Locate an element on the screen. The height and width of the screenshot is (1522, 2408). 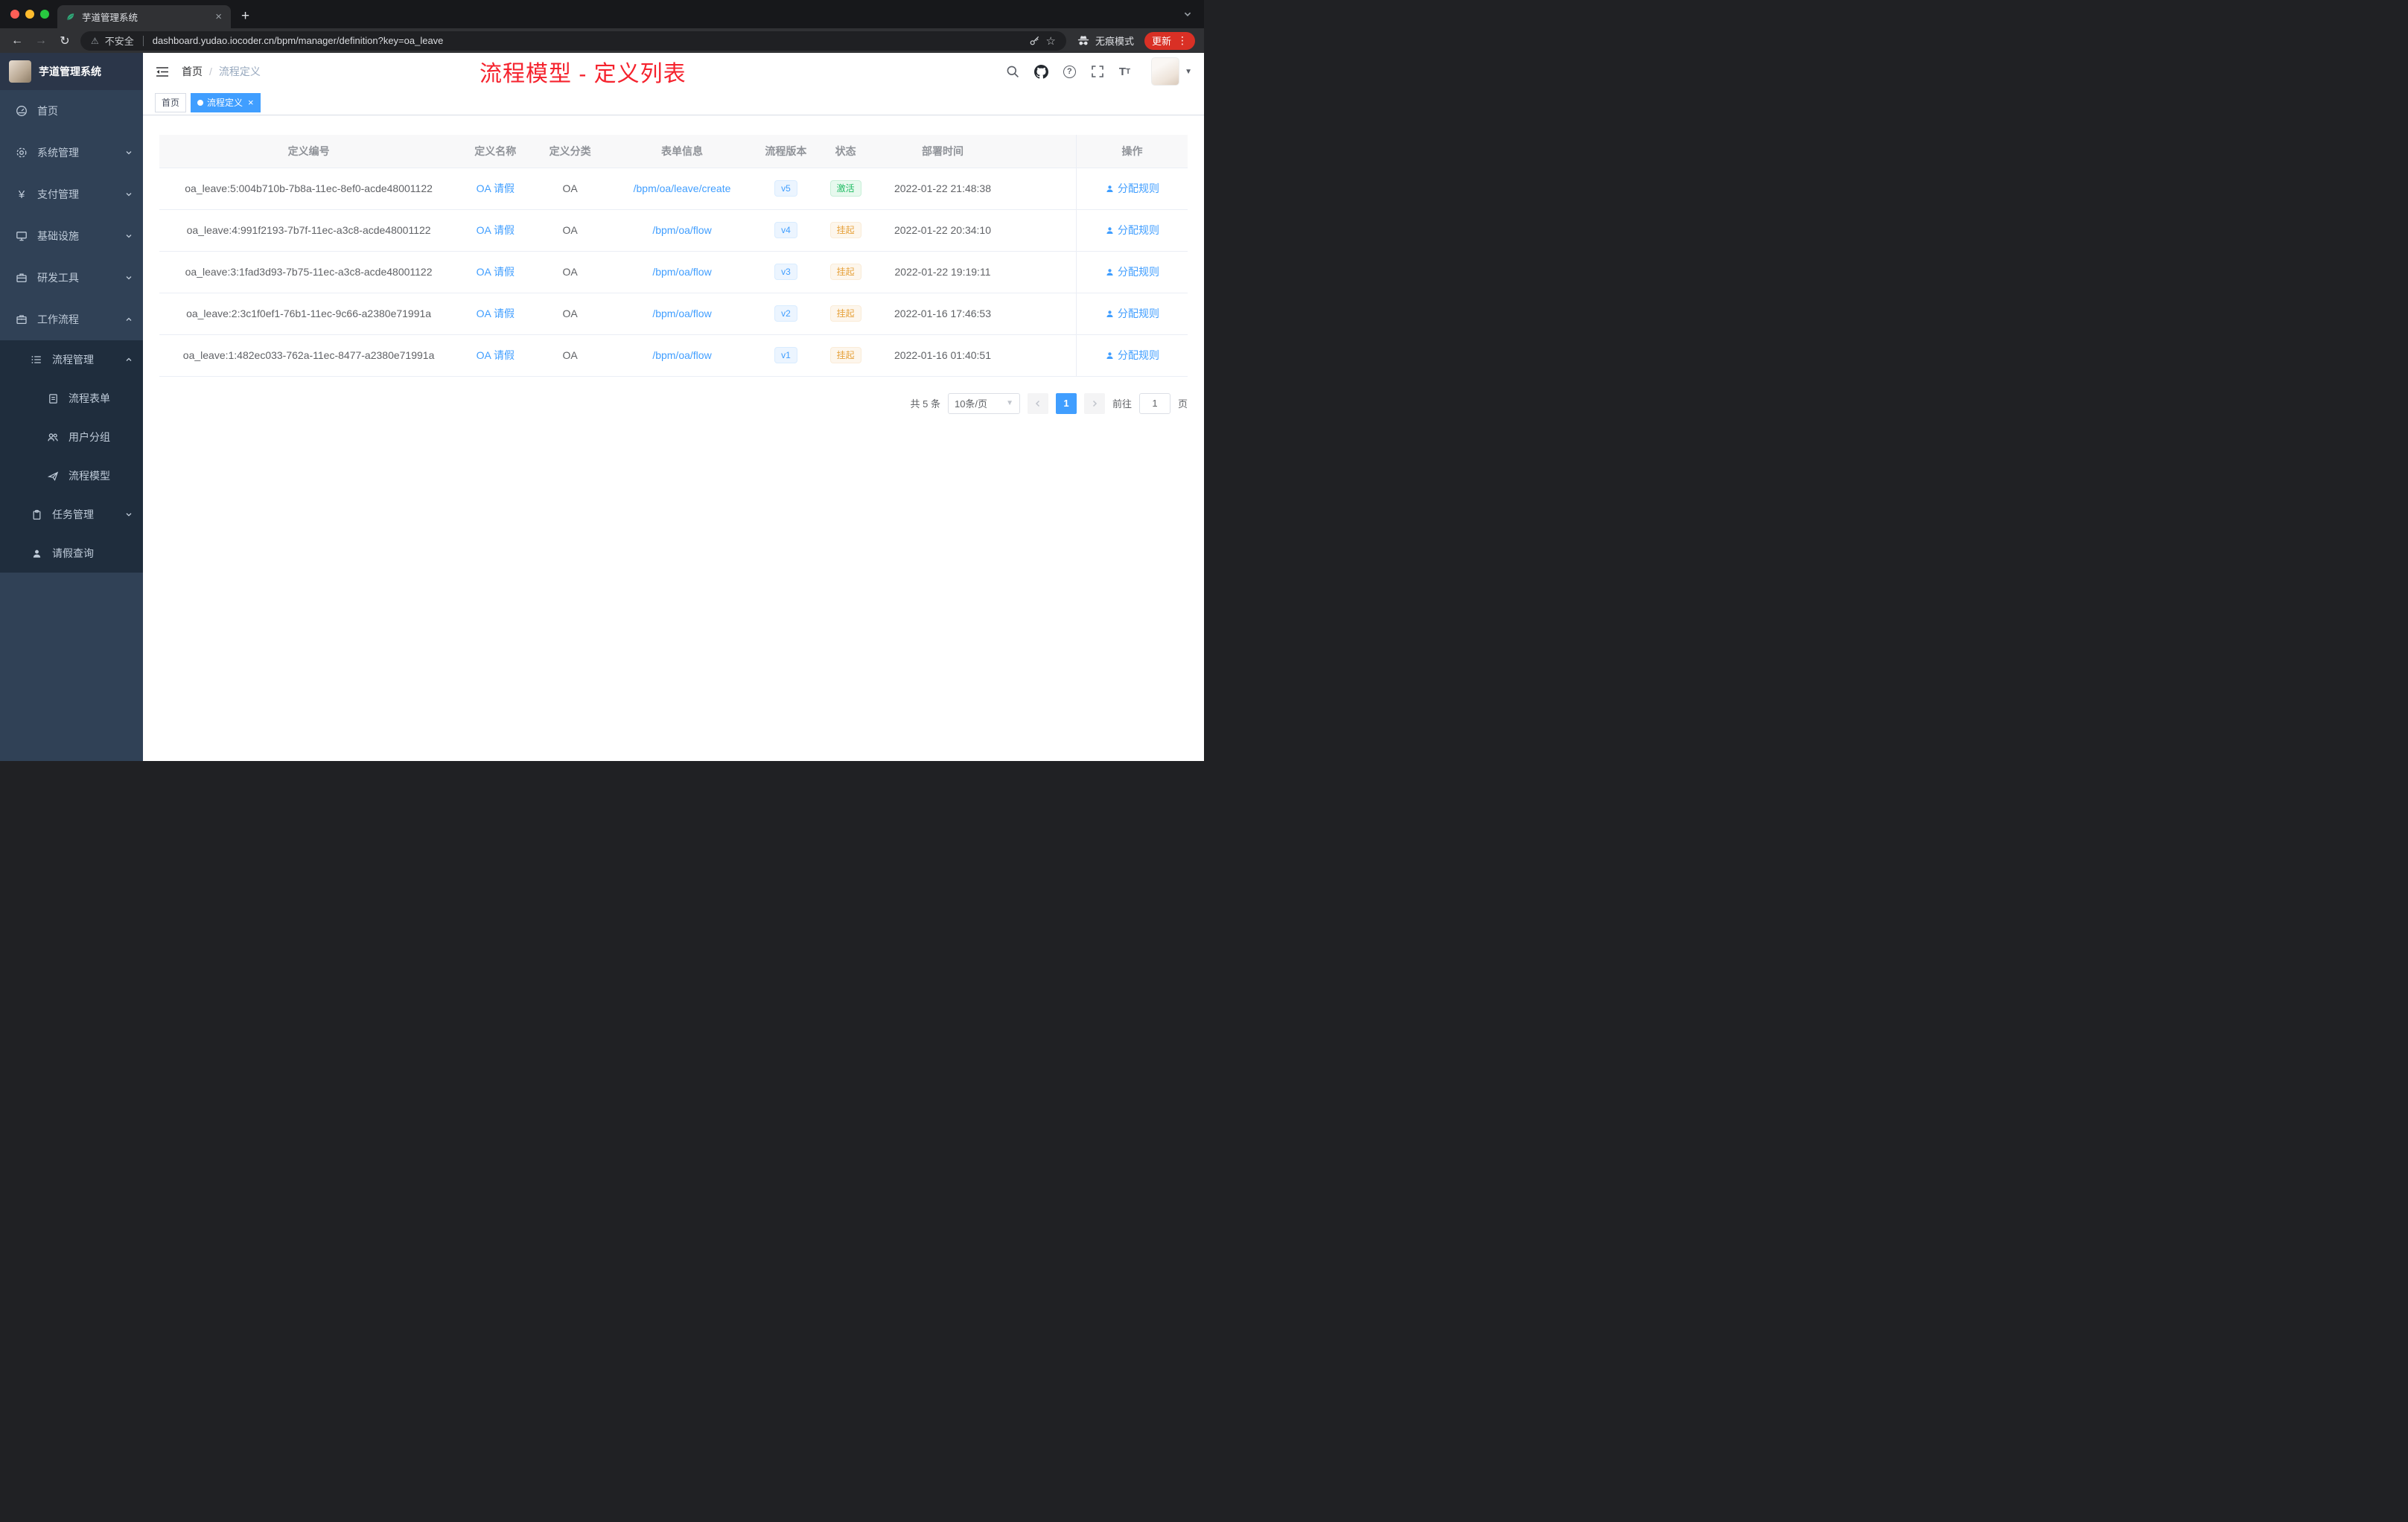
users-icon is located at coordinates (53, 437).